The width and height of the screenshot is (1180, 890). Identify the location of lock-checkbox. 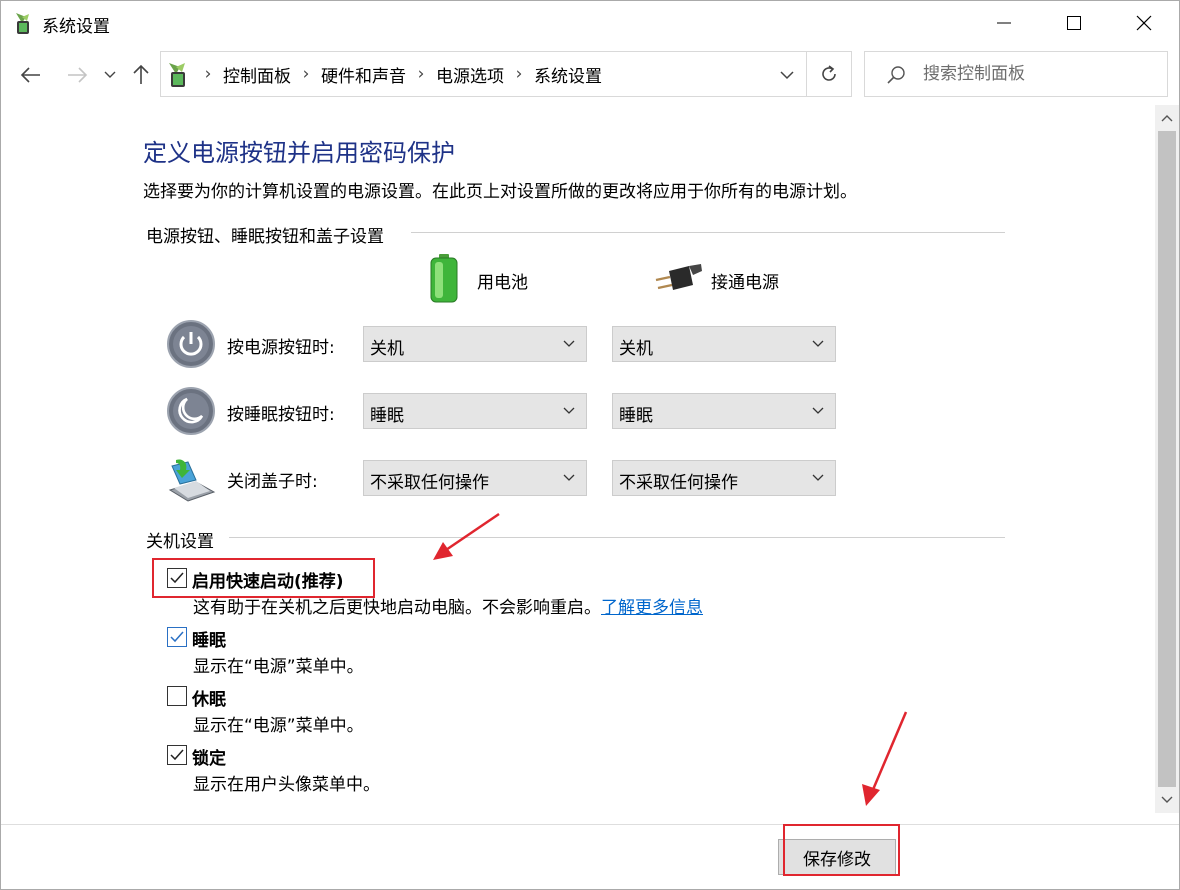
(177, 755).